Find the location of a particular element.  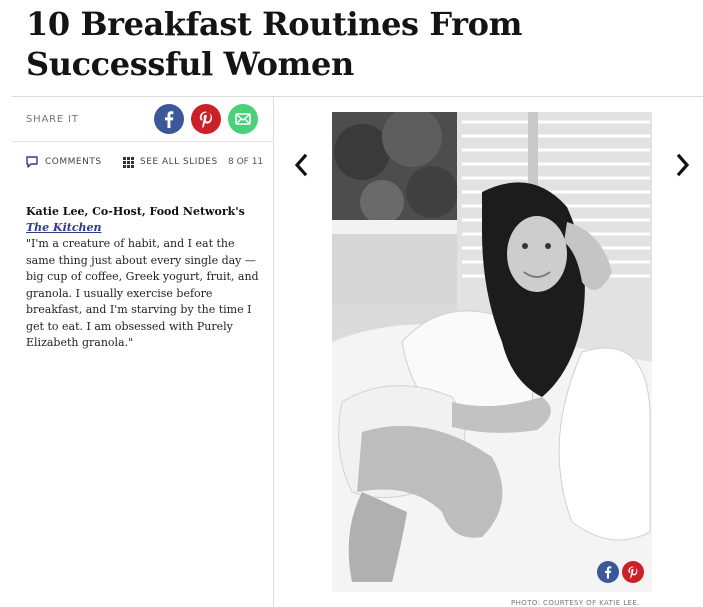

share-email-button is located at coordinates (243, 119).